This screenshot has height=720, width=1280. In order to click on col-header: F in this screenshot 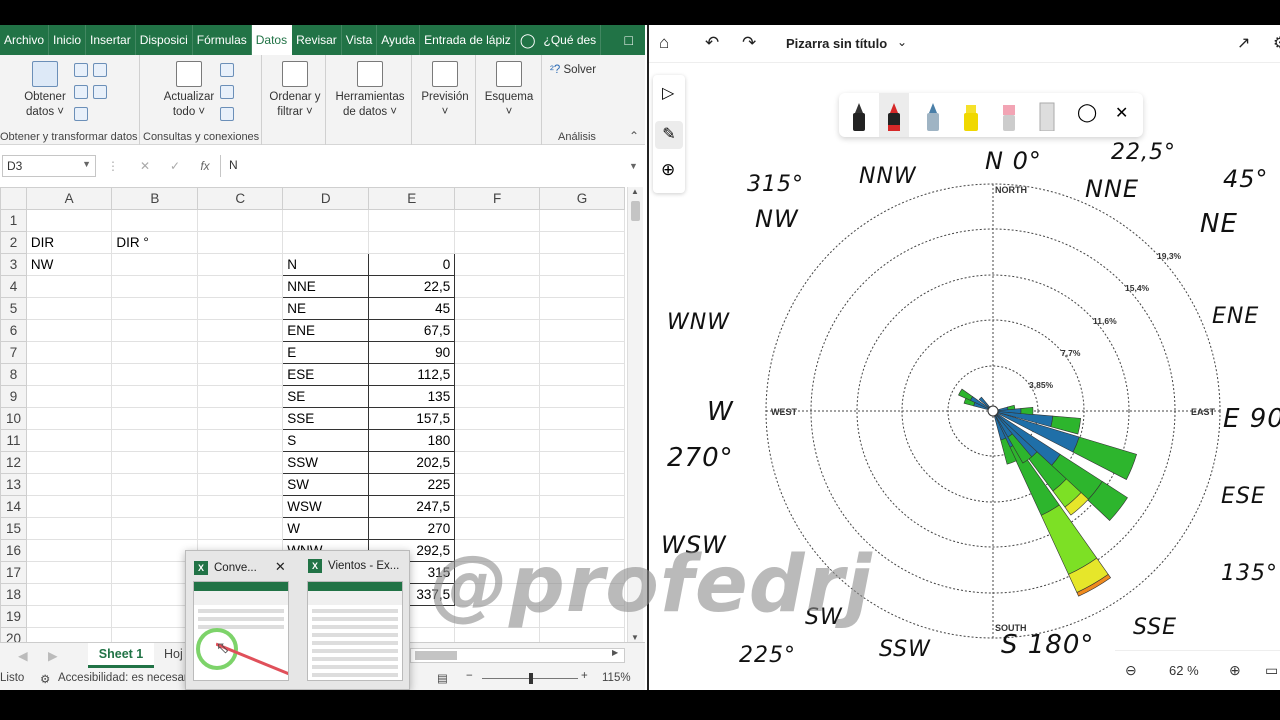, I will do `click(497, 198)`.